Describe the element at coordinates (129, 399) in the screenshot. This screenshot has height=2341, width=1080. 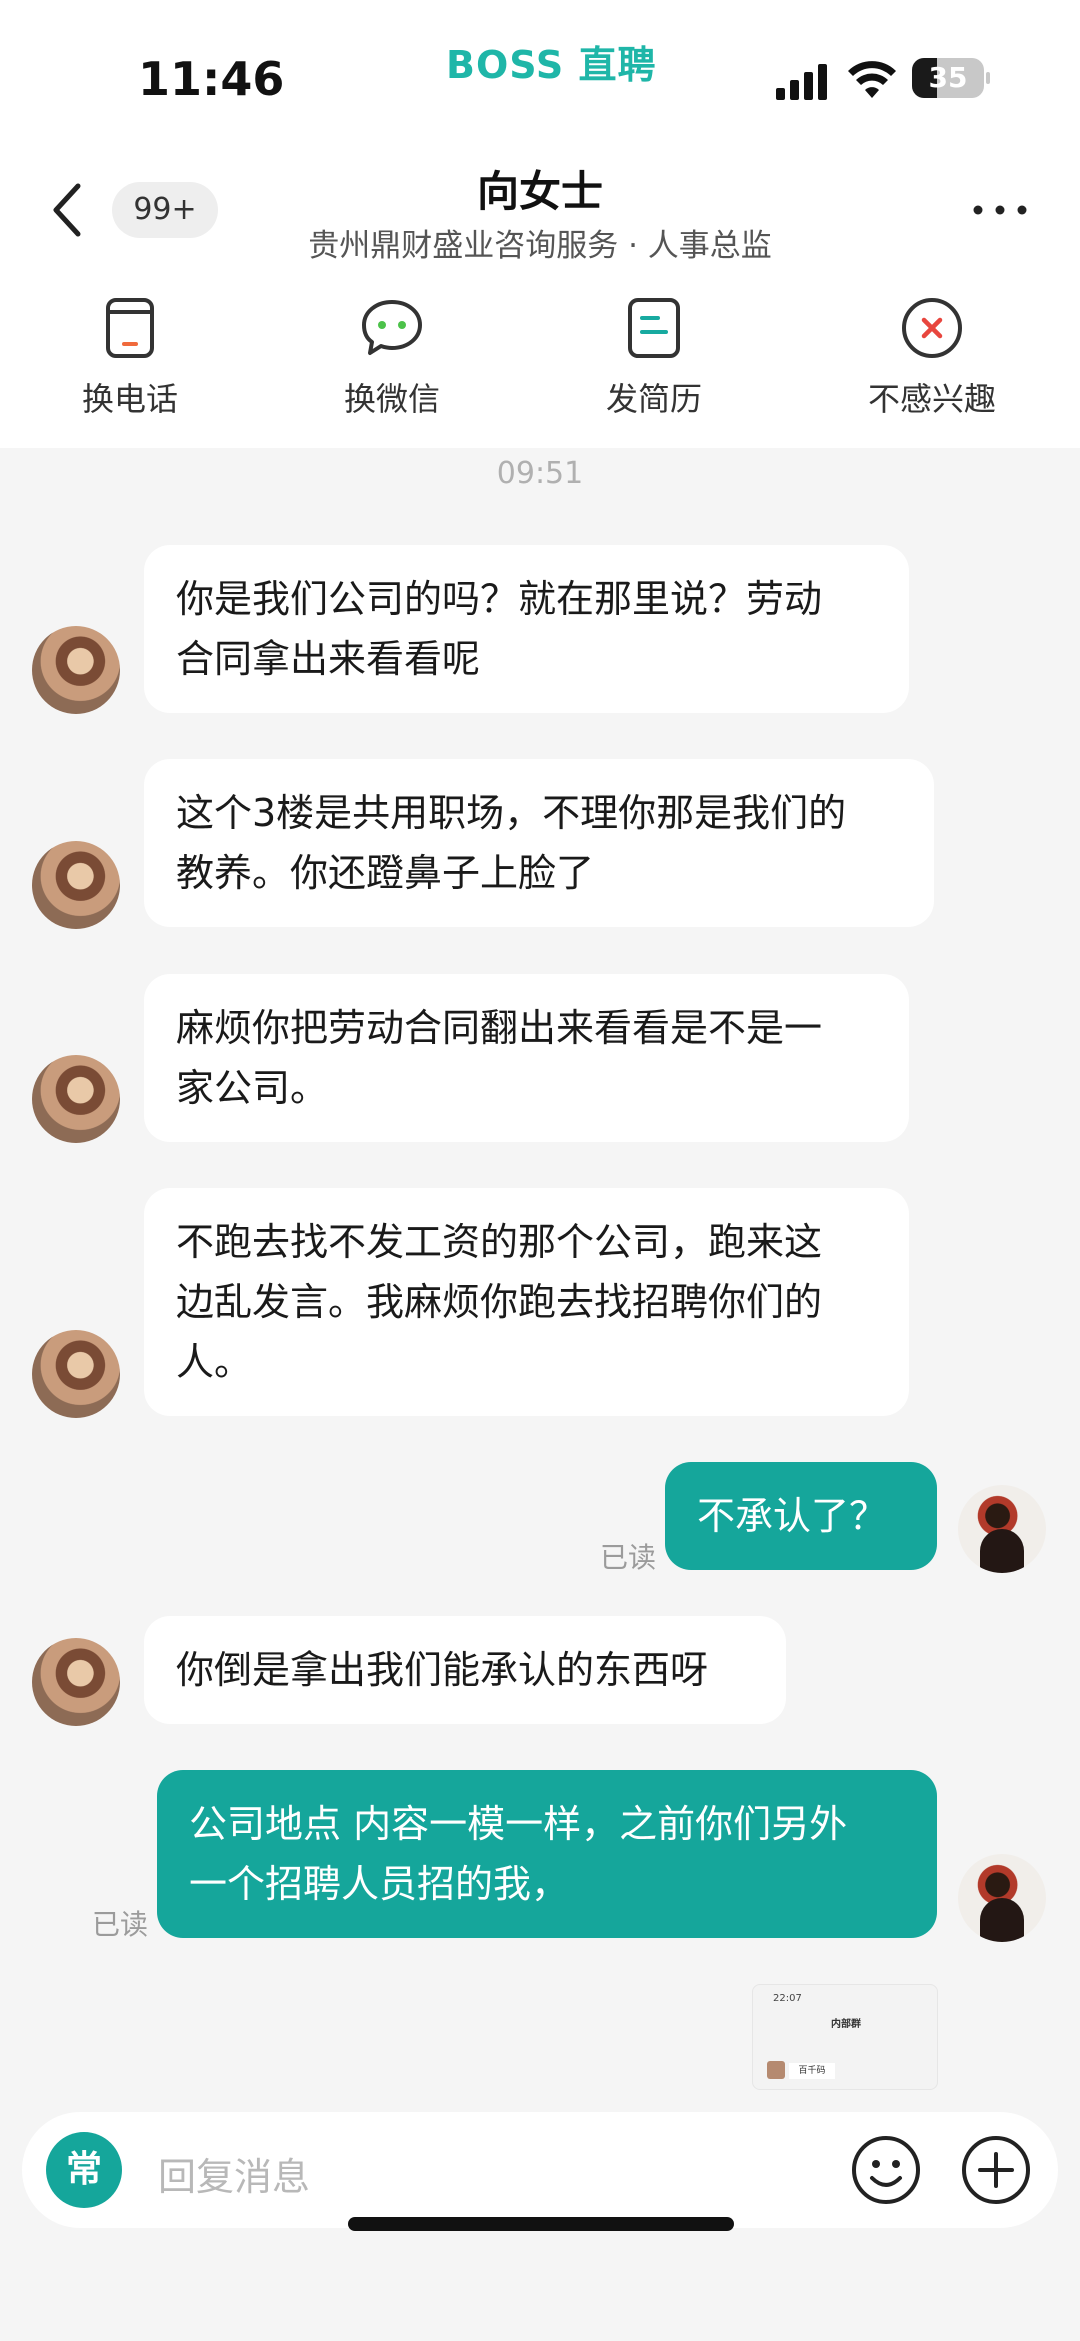
I see `exchange-phone-label: 换电话` at that location.